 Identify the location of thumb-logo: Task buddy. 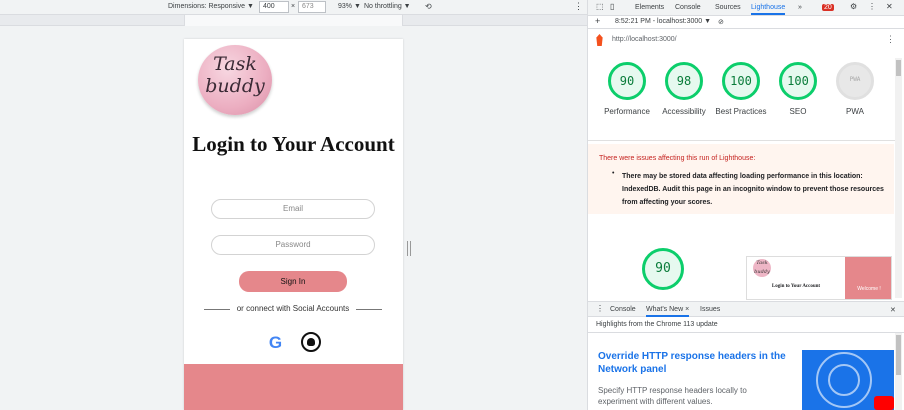
(762, 268).